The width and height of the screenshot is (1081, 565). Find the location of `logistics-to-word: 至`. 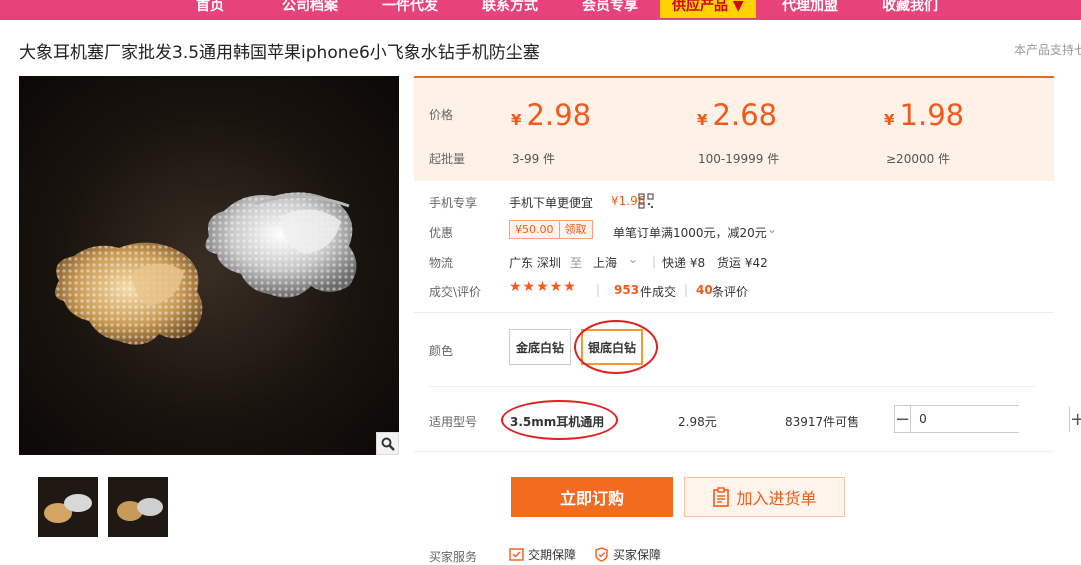

logistics-to-word: 至 is located at coordinates (576, 263).